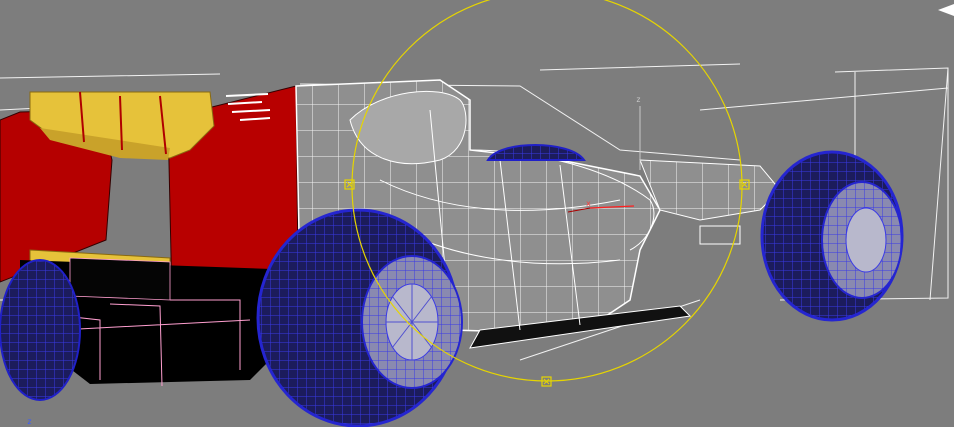 The width and height of the screenshot is (954, 427). I want to click on gizmo-x-axis-label: x, so click(588, 203).